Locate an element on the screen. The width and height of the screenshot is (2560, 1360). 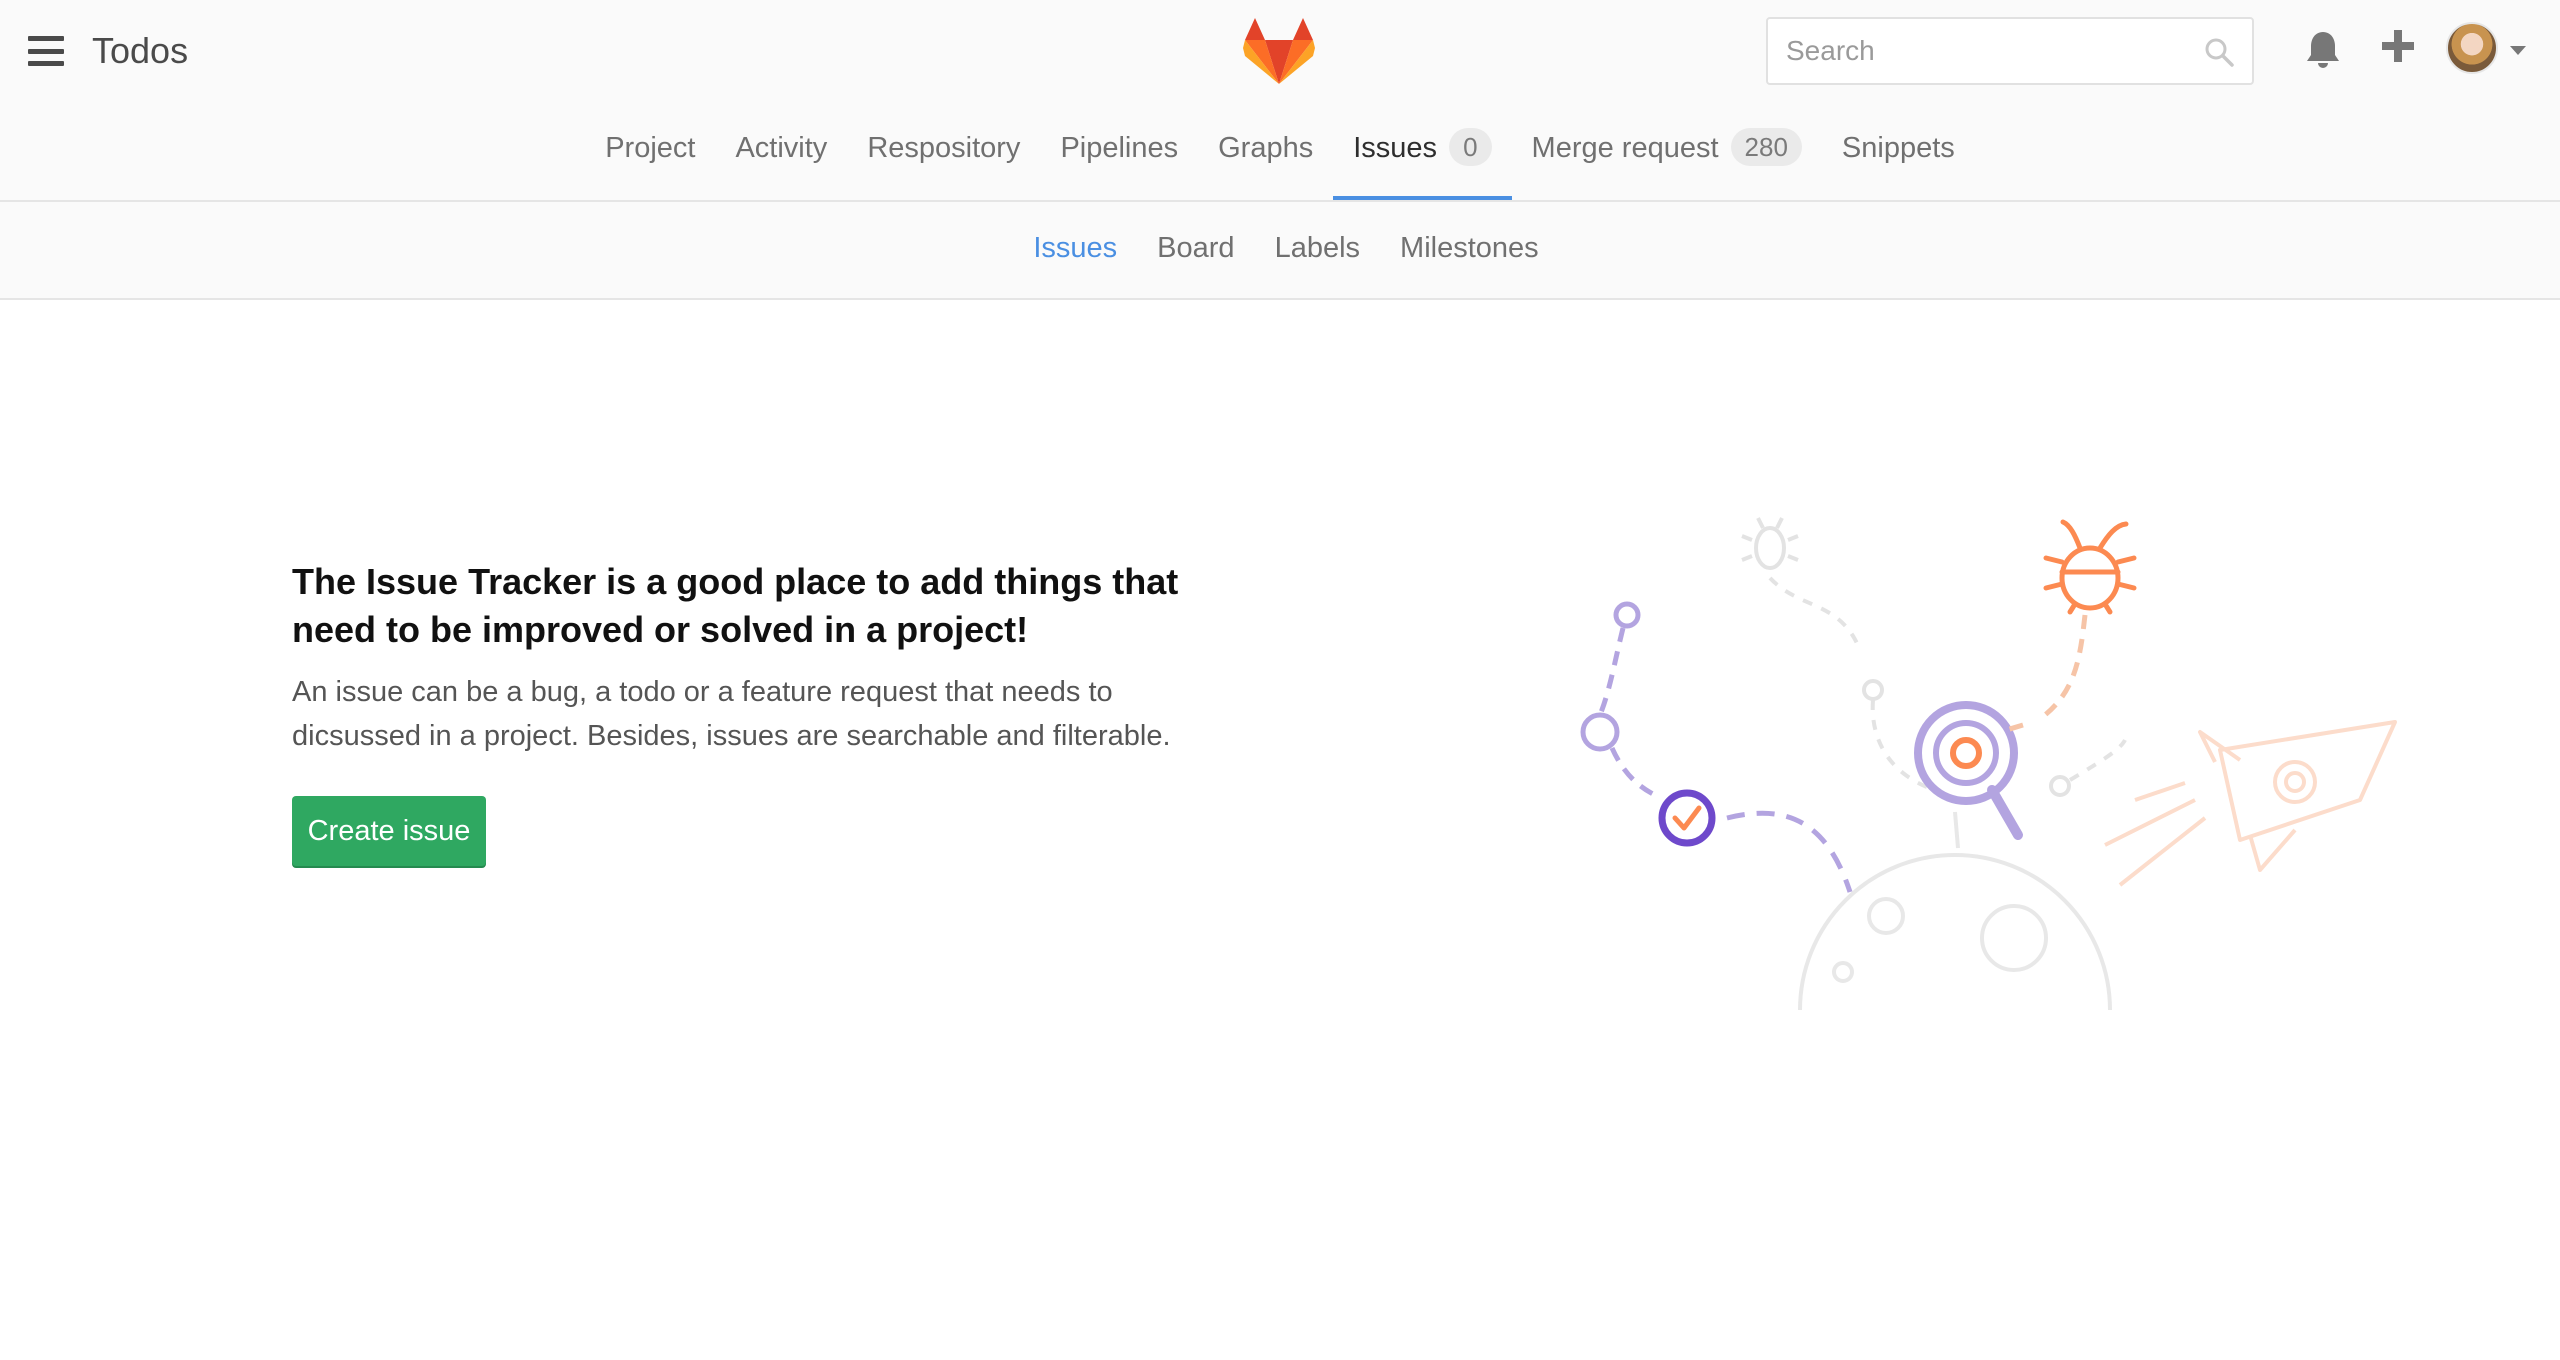
nav-label: Snippets is located at coordinates (1898, 148).